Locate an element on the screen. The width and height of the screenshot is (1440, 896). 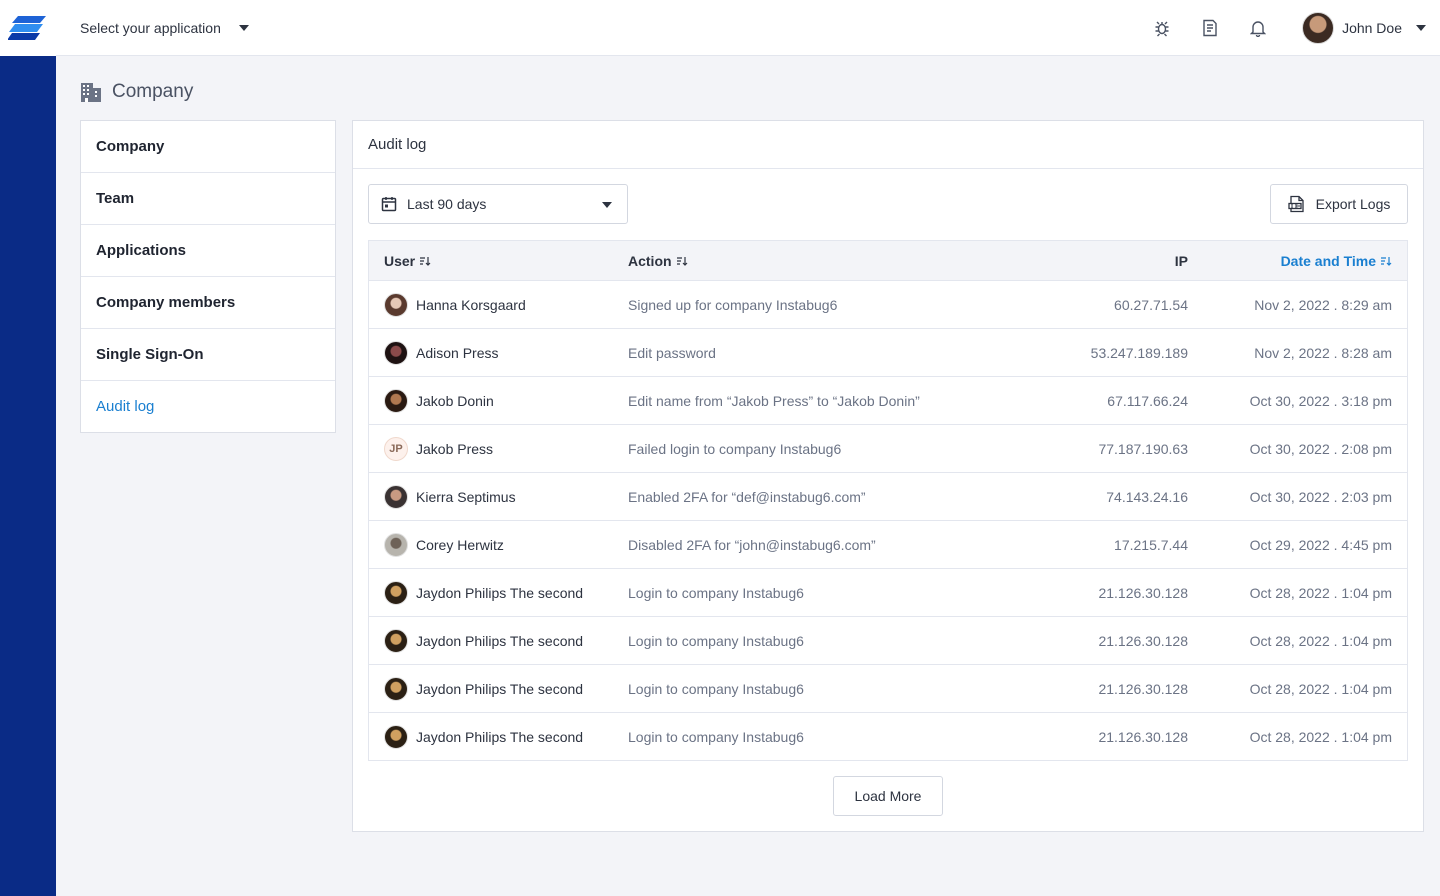
row-date: Oct 30, 2022 . 2:03 pm is located at coordinates (1320, 497).